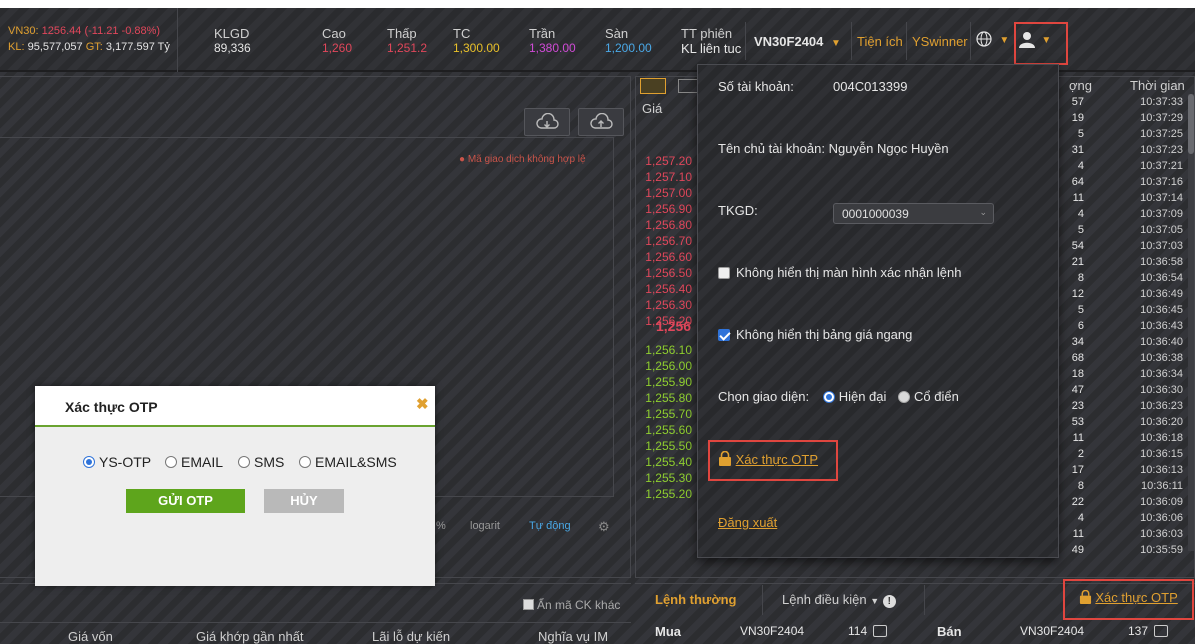  I want to click on otp-modal-body: YS-OTP EMAIL SMS EMAIL&SMS GỬI OTP HỦY, so click(235, 506).